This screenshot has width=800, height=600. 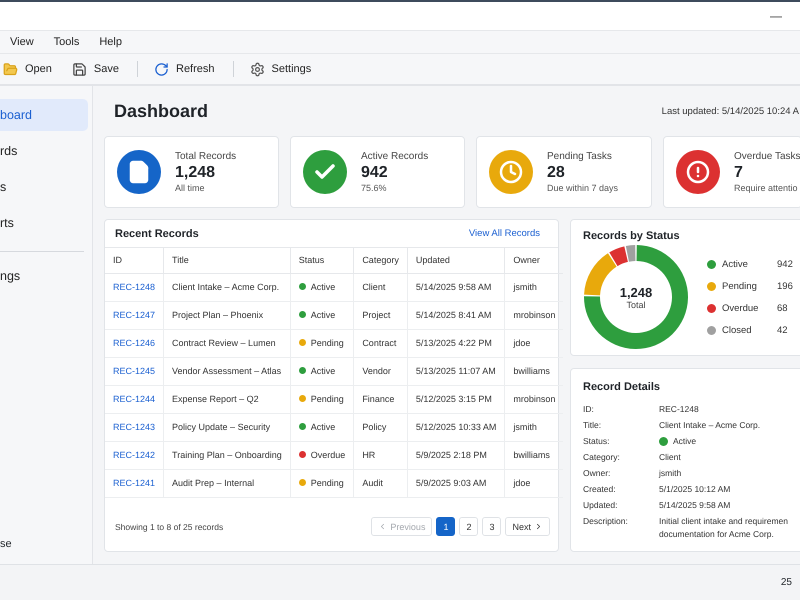 I want to click on stat-note: Require attentio, so click(x=766, y=188).